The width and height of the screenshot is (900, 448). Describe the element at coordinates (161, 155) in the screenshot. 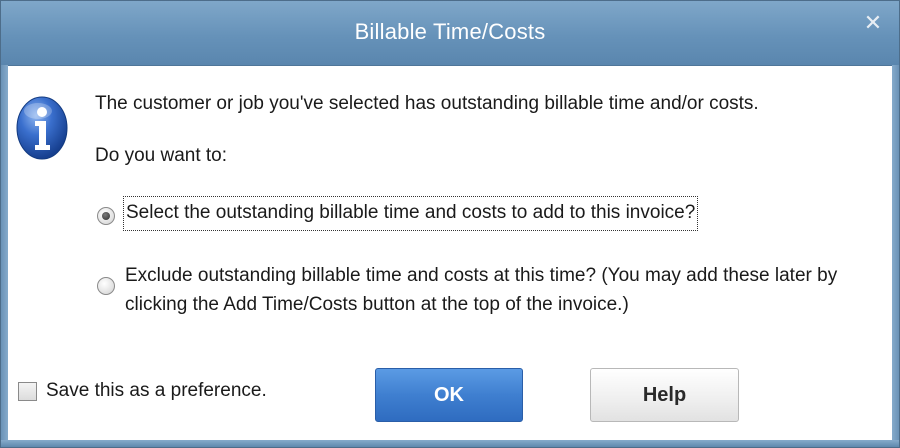

I see `dialog-question: Do you want to:` at that location.